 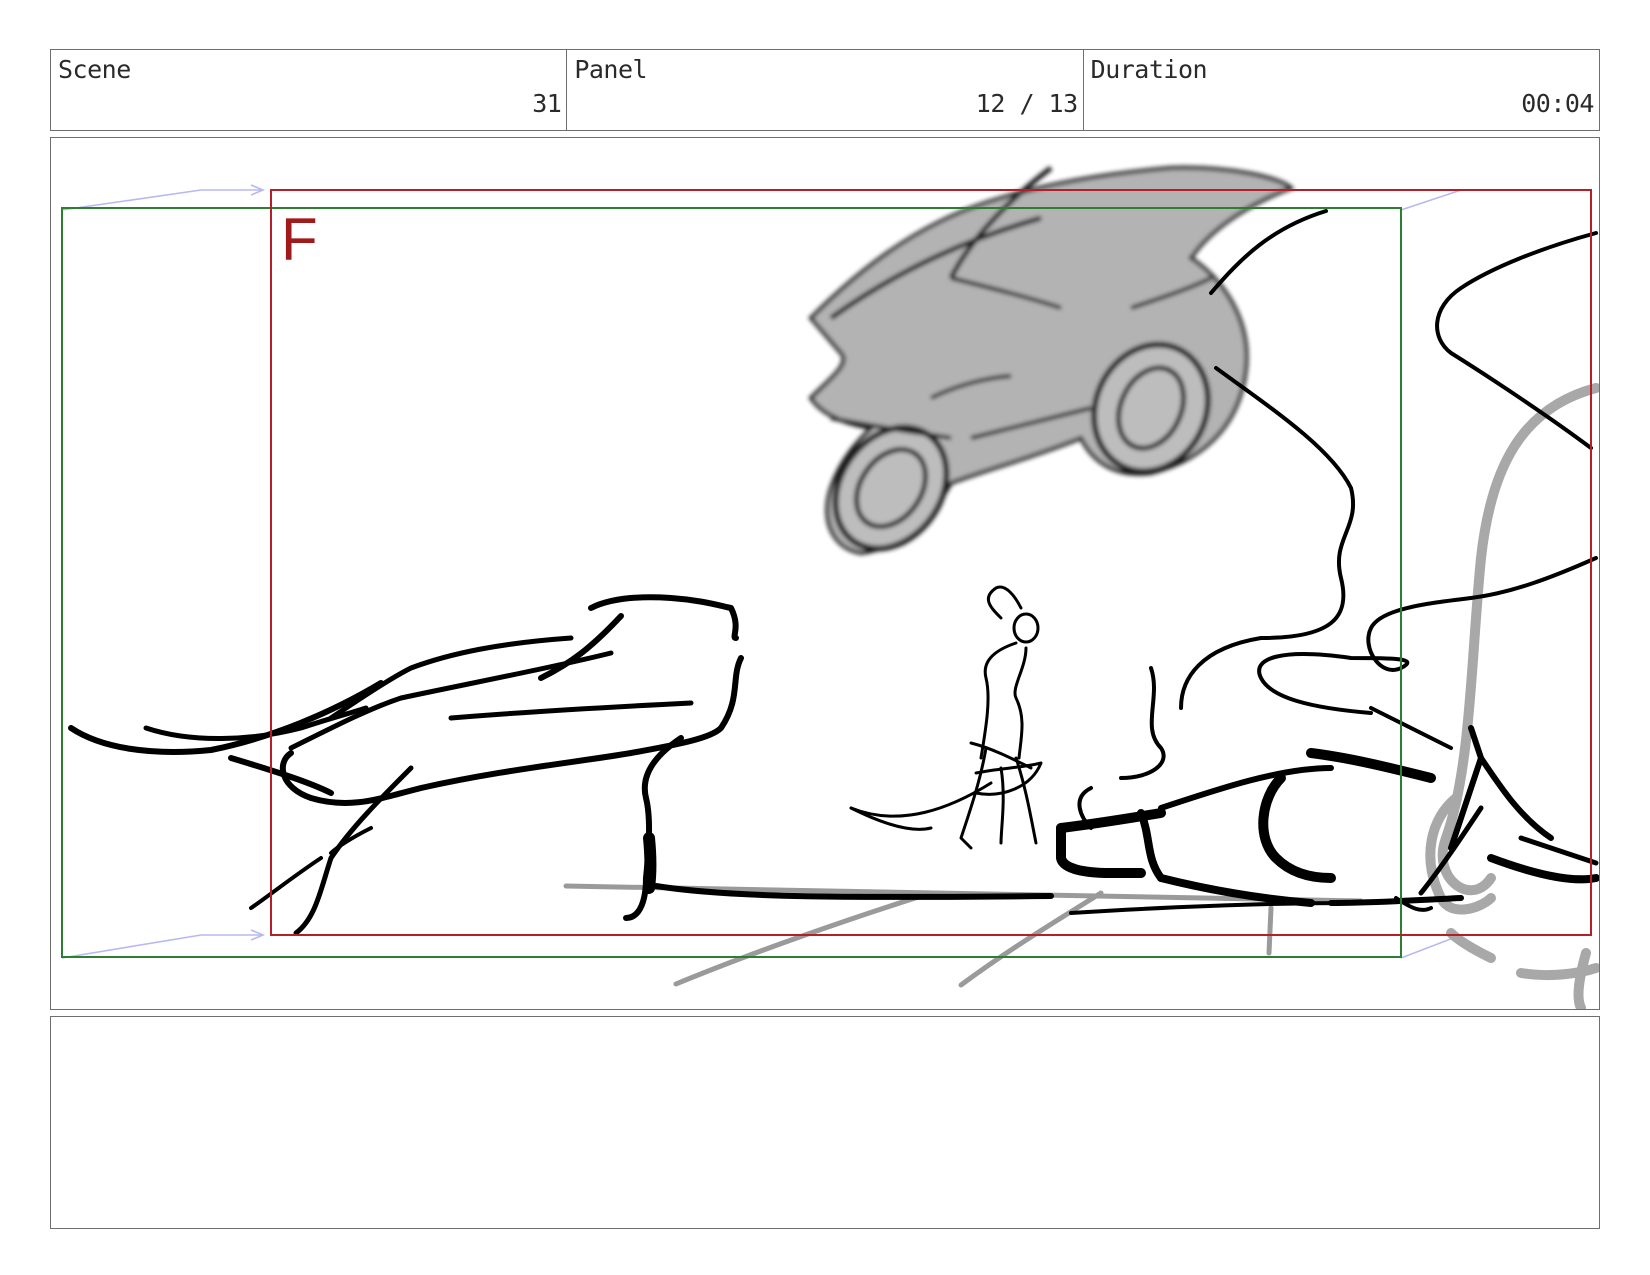 I want to click on fallen-figure, so click(x=1327, y=820).